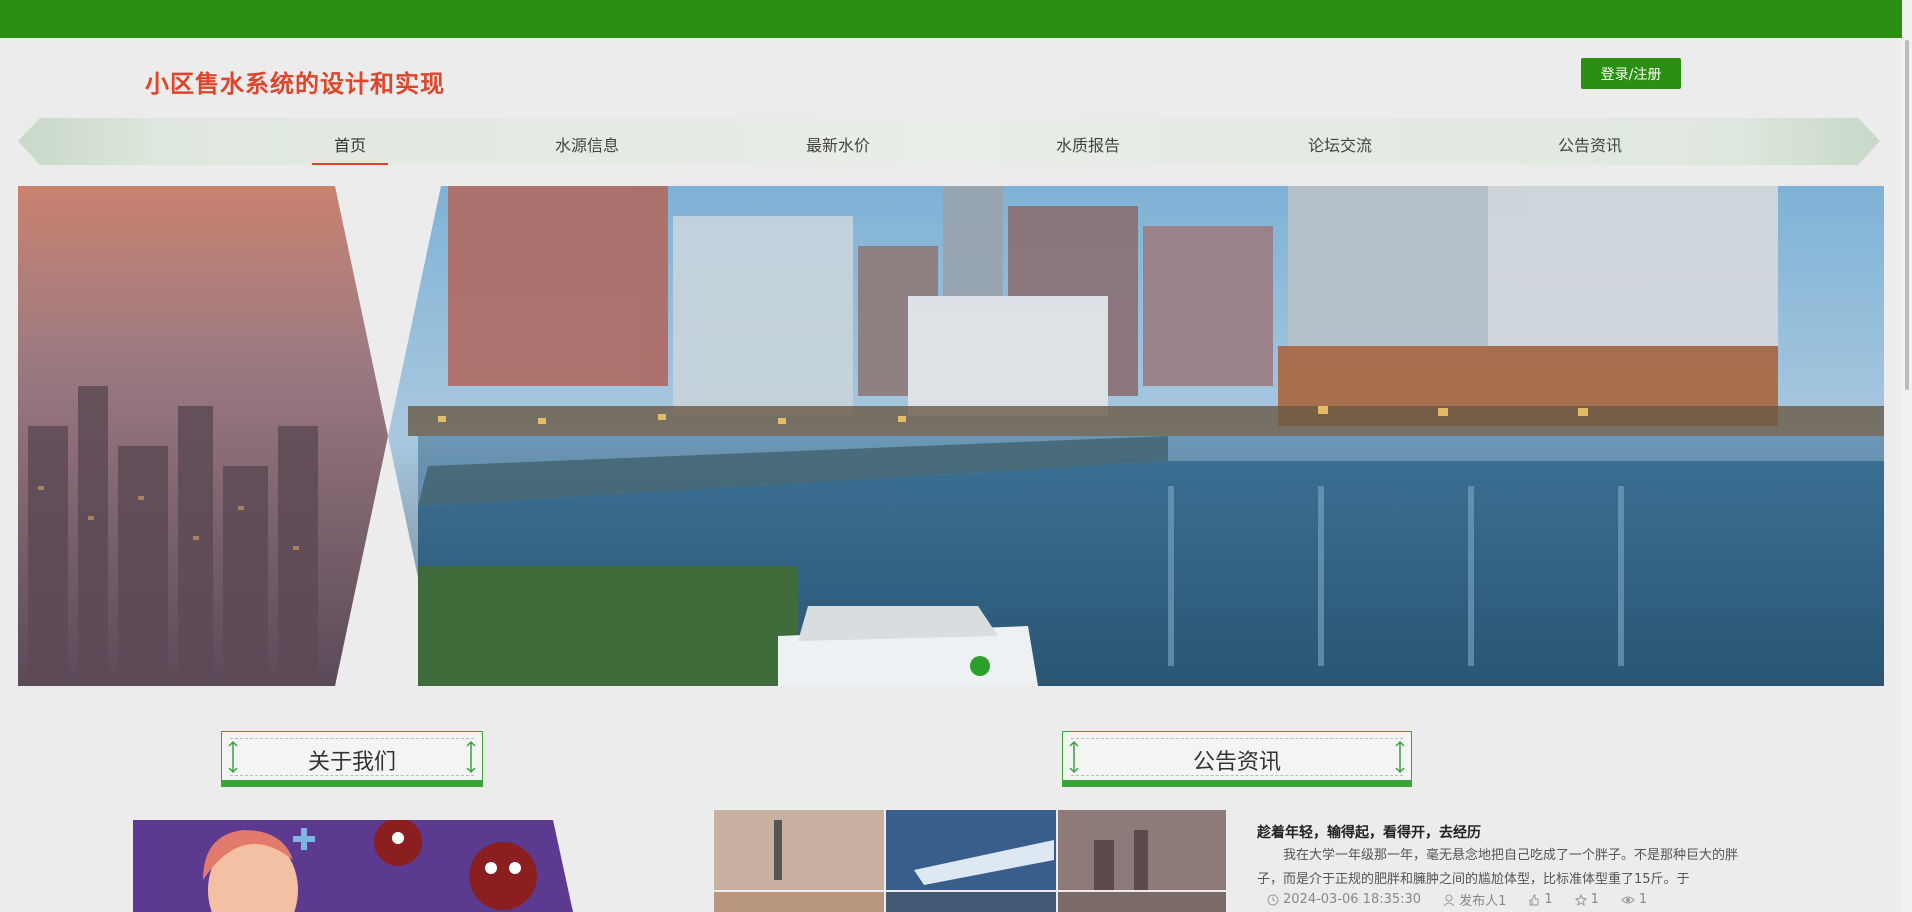 The image size is (1912, 912). I want to click on about-title: 关于我们, so click(351, 762).